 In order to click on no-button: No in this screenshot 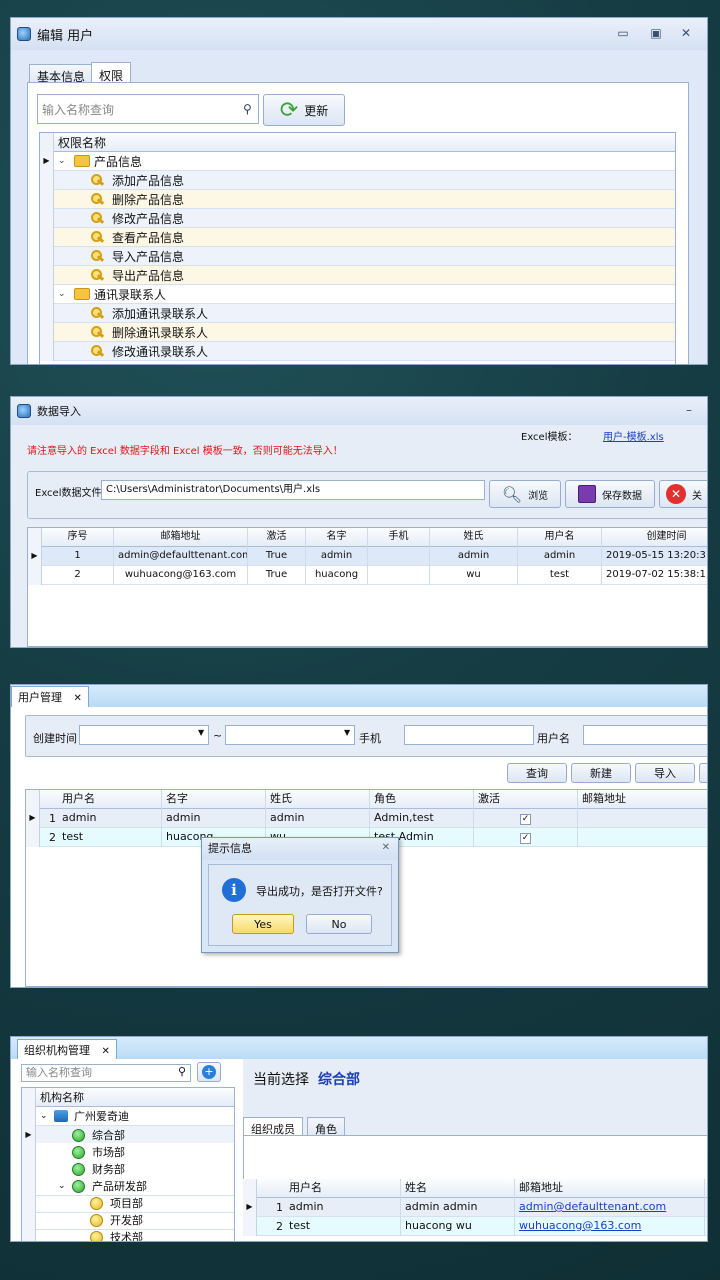, I will do `click(339, 924)`.